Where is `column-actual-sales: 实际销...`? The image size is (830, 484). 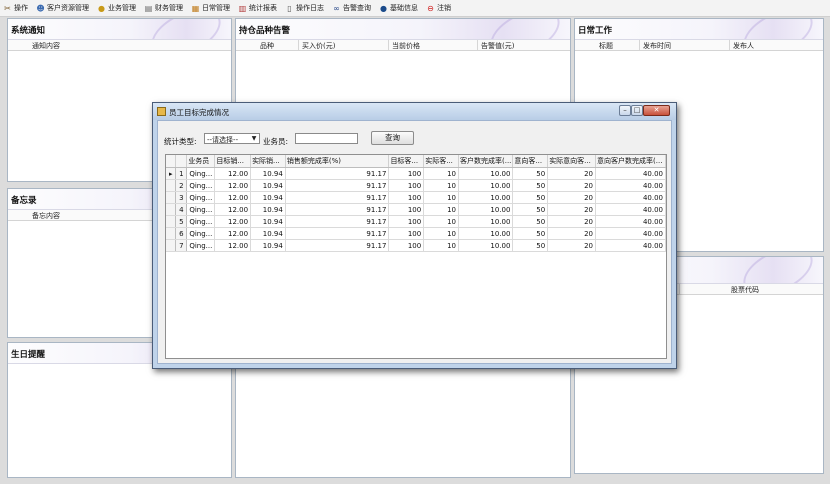
column-actual-sales: 实际销... is located at coordinates (268, 161).